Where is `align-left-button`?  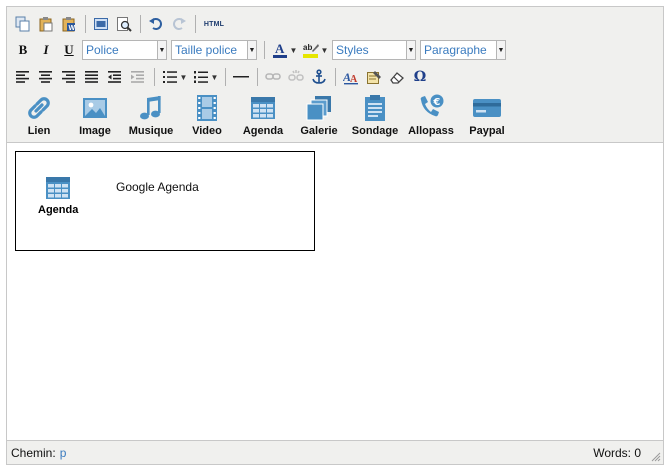
align-left-button is located at coordinates (23, 77).